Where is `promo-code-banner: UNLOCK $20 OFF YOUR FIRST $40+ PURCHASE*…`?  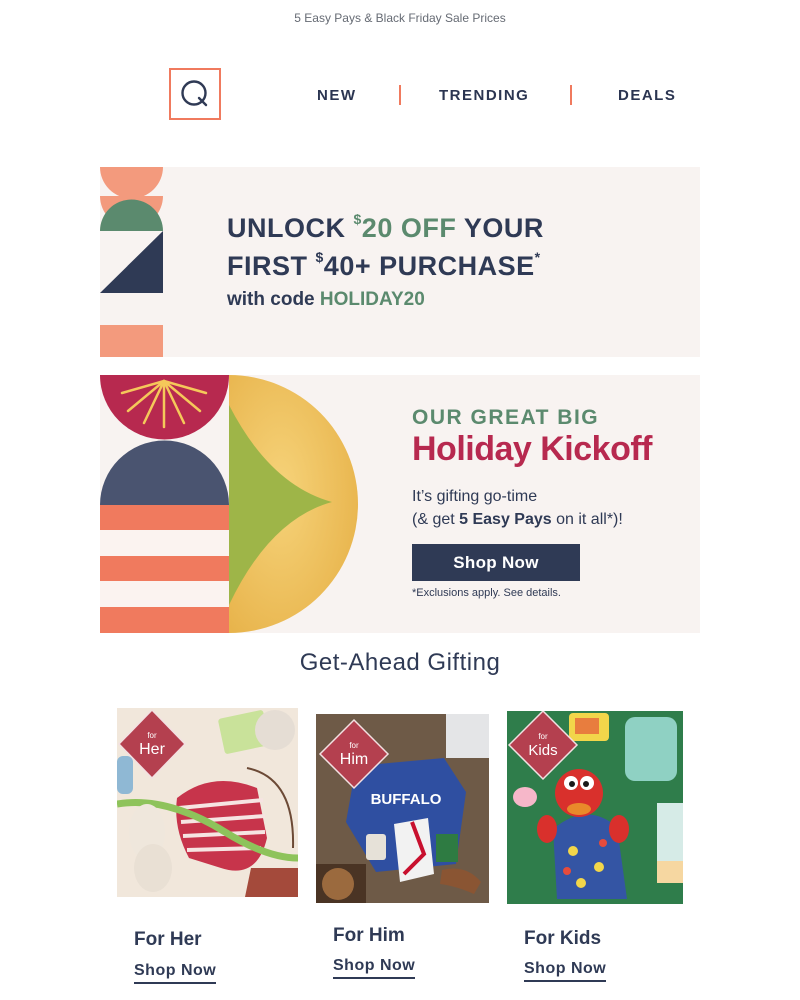
promo-code-banner: UNLOCK $20 OFF YOUR FIRST $40+ PURCHASE*… is located at coordinates (400, 262).